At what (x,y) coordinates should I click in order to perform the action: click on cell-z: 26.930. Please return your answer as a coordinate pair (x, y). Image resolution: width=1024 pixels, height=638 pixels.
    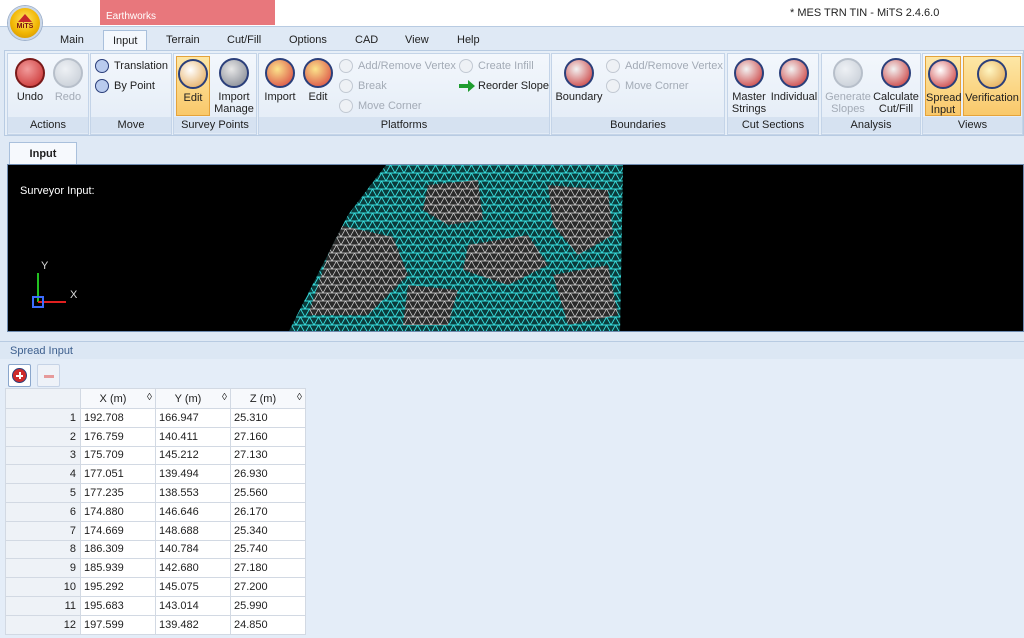
    Looking at the image, I should click on (268, 474).